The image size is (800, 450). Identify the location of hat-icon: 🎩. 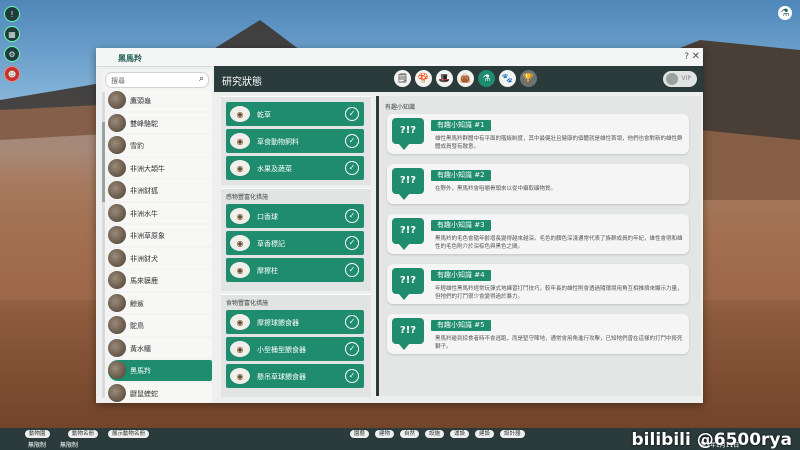
(444, 78).